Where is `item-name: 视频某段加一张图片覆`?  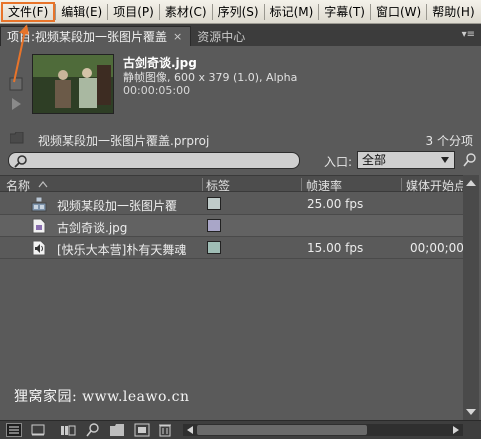
item-name: 视频某段加一张图片覆 is located at coordinates (117, 206).